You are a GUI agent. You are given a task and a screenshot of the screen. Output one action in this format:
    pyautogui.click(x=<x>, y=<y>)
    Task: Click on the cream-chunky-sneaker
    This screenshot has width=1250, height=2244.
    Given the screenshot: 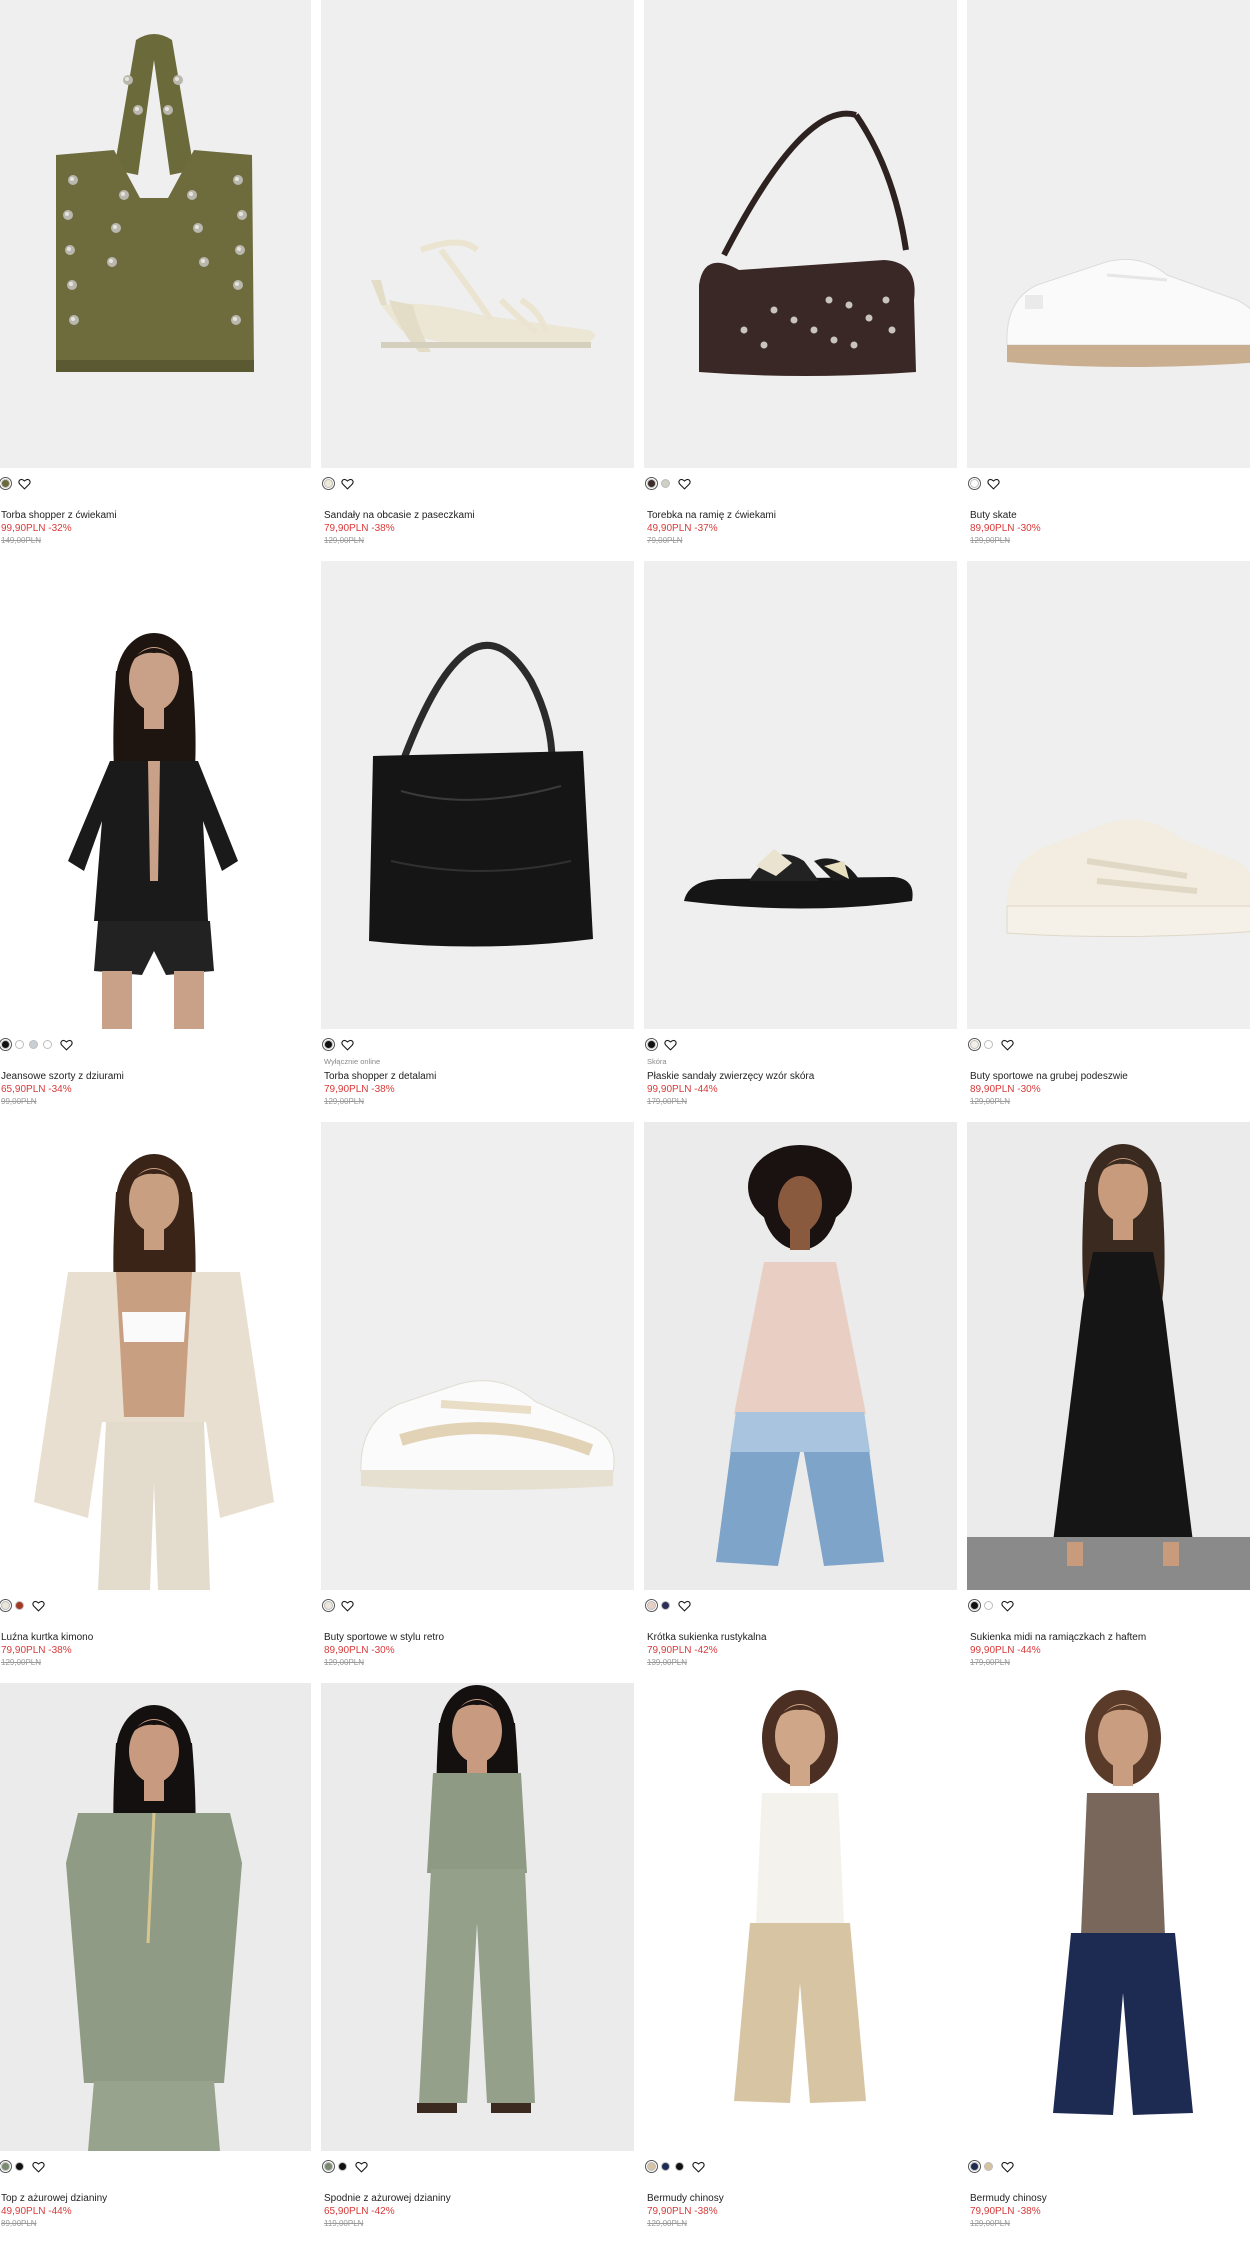 What is the action you would take?
    pyautogui.click(x=1108, y=795)
    